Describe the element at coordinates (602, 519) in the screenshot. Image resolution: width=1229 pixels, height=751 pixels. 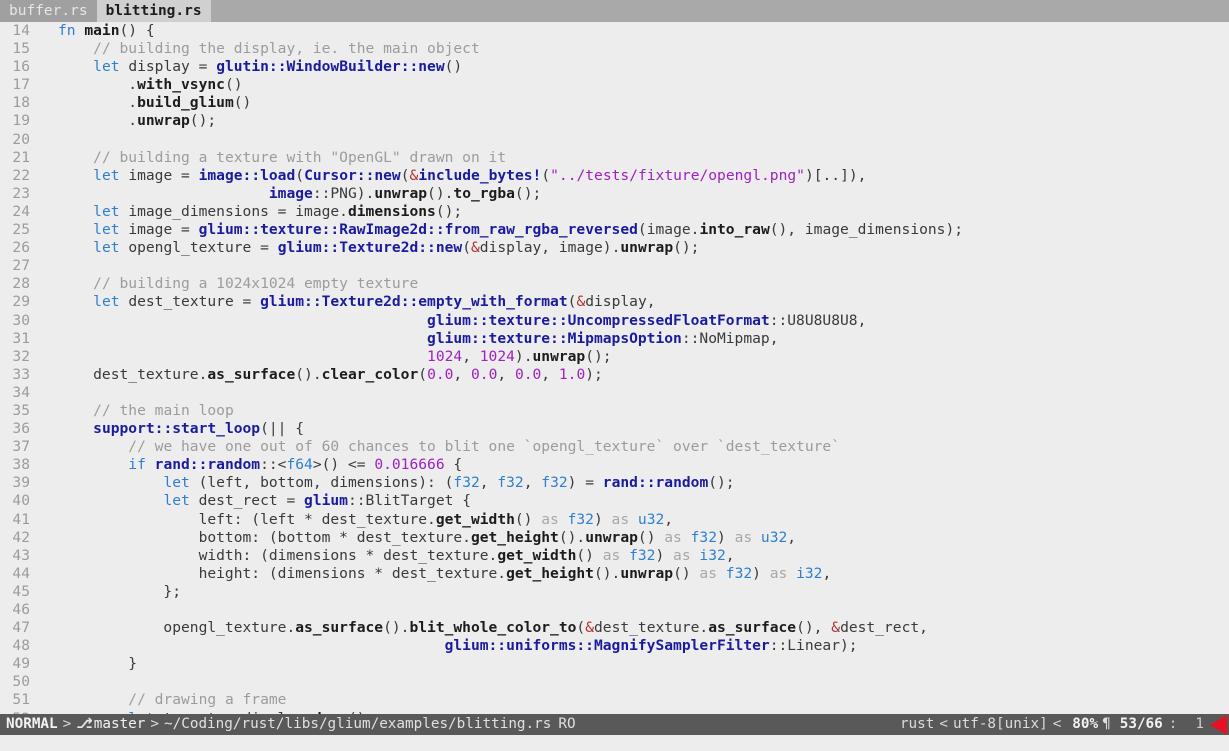
I see `token-pl: )` at that location.